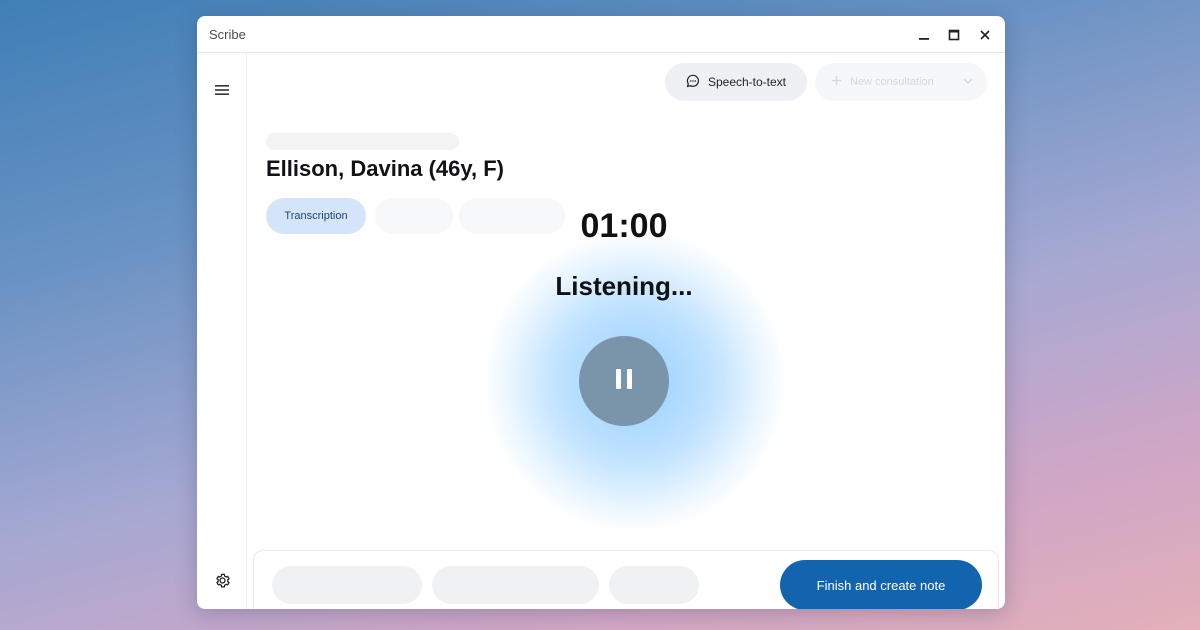 The width and height of the screenshot is (1200, 630). What do you see at coordinates (881, 584) in the screenshot?
I see `finish-and-create-note-button: Finish and create note` at bounding box center [881, 584].